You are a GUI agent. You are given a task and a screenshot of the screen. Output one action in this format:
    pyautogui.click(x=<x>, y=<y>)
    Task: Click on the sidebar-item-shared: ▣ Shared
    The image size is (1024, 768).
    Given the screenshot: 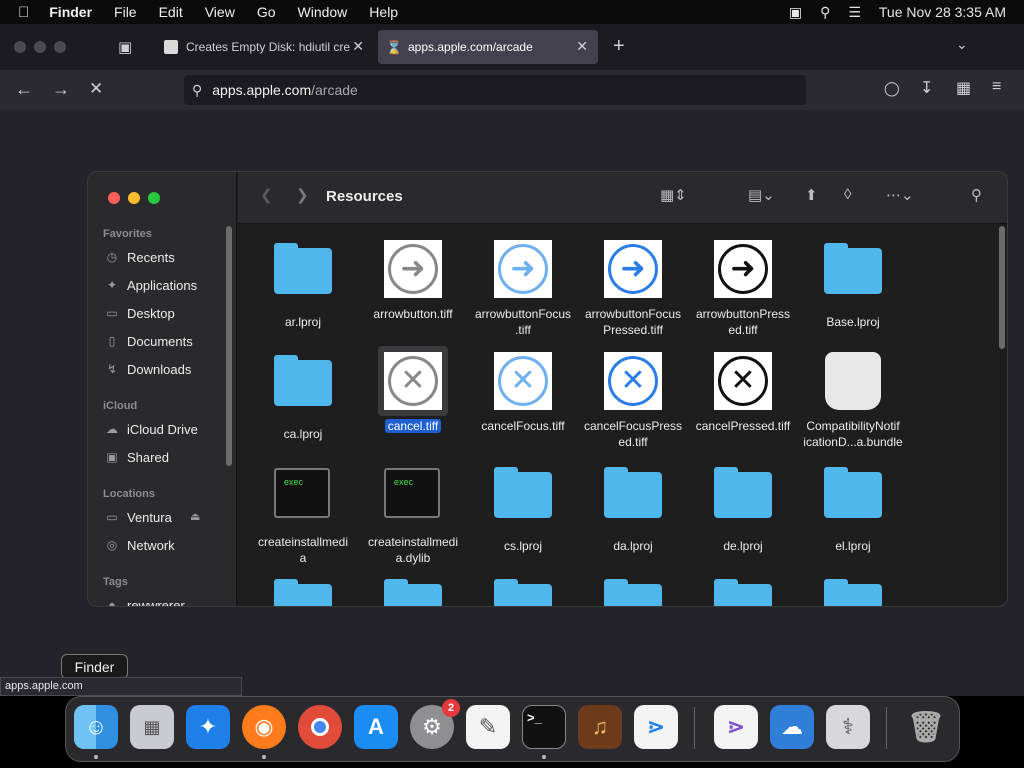 What is the action you would take?
    pyautogui.click(x=137, y=457)
    